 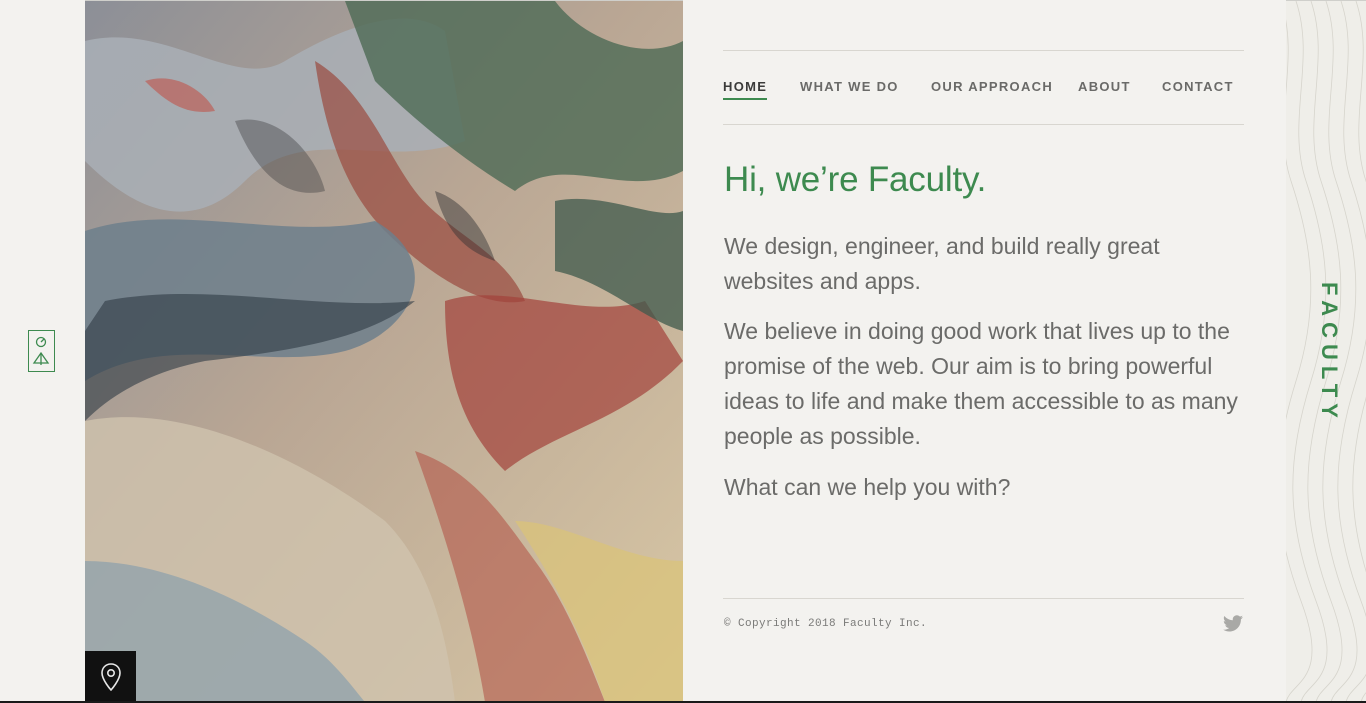 I want to click on nav-item-our-approach: OUR APPROACH, so click(x=992, y=88).